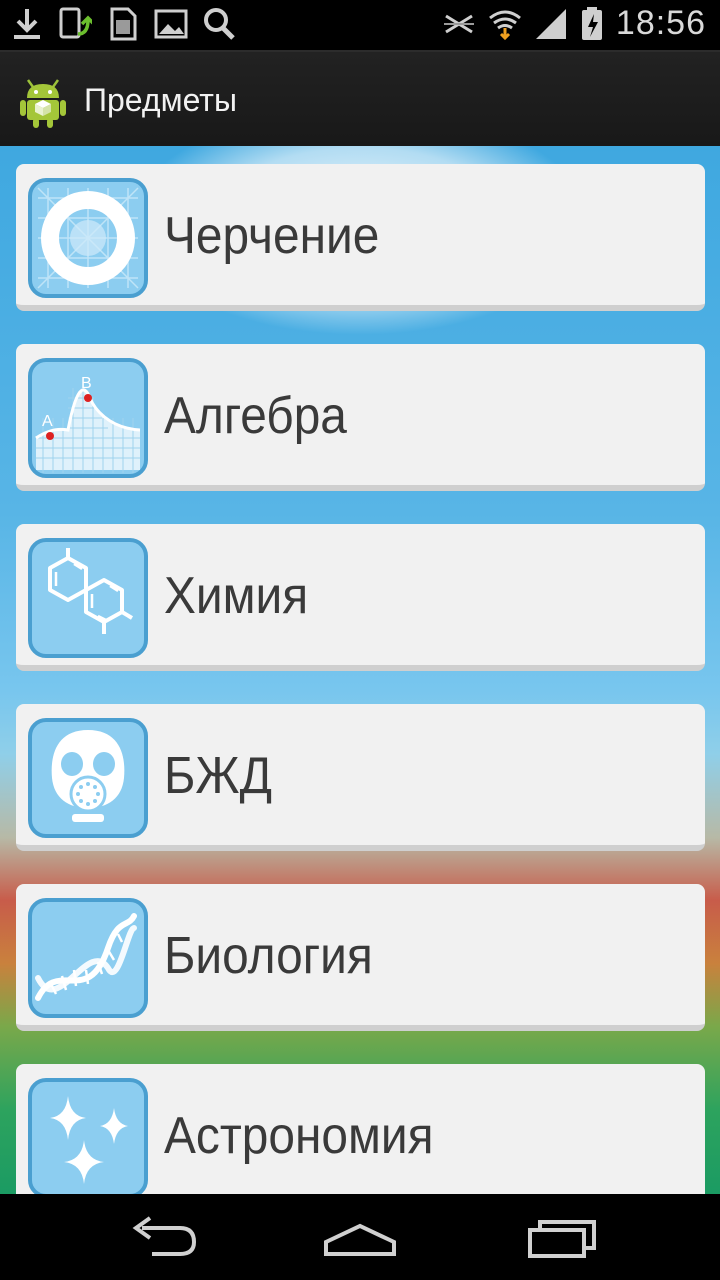  I want to click on list-item-label: Химия, so click(236, 596).